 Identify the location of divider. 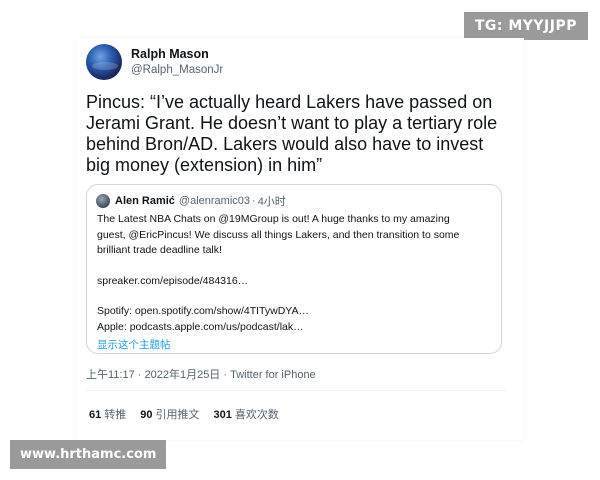
(296, 390).